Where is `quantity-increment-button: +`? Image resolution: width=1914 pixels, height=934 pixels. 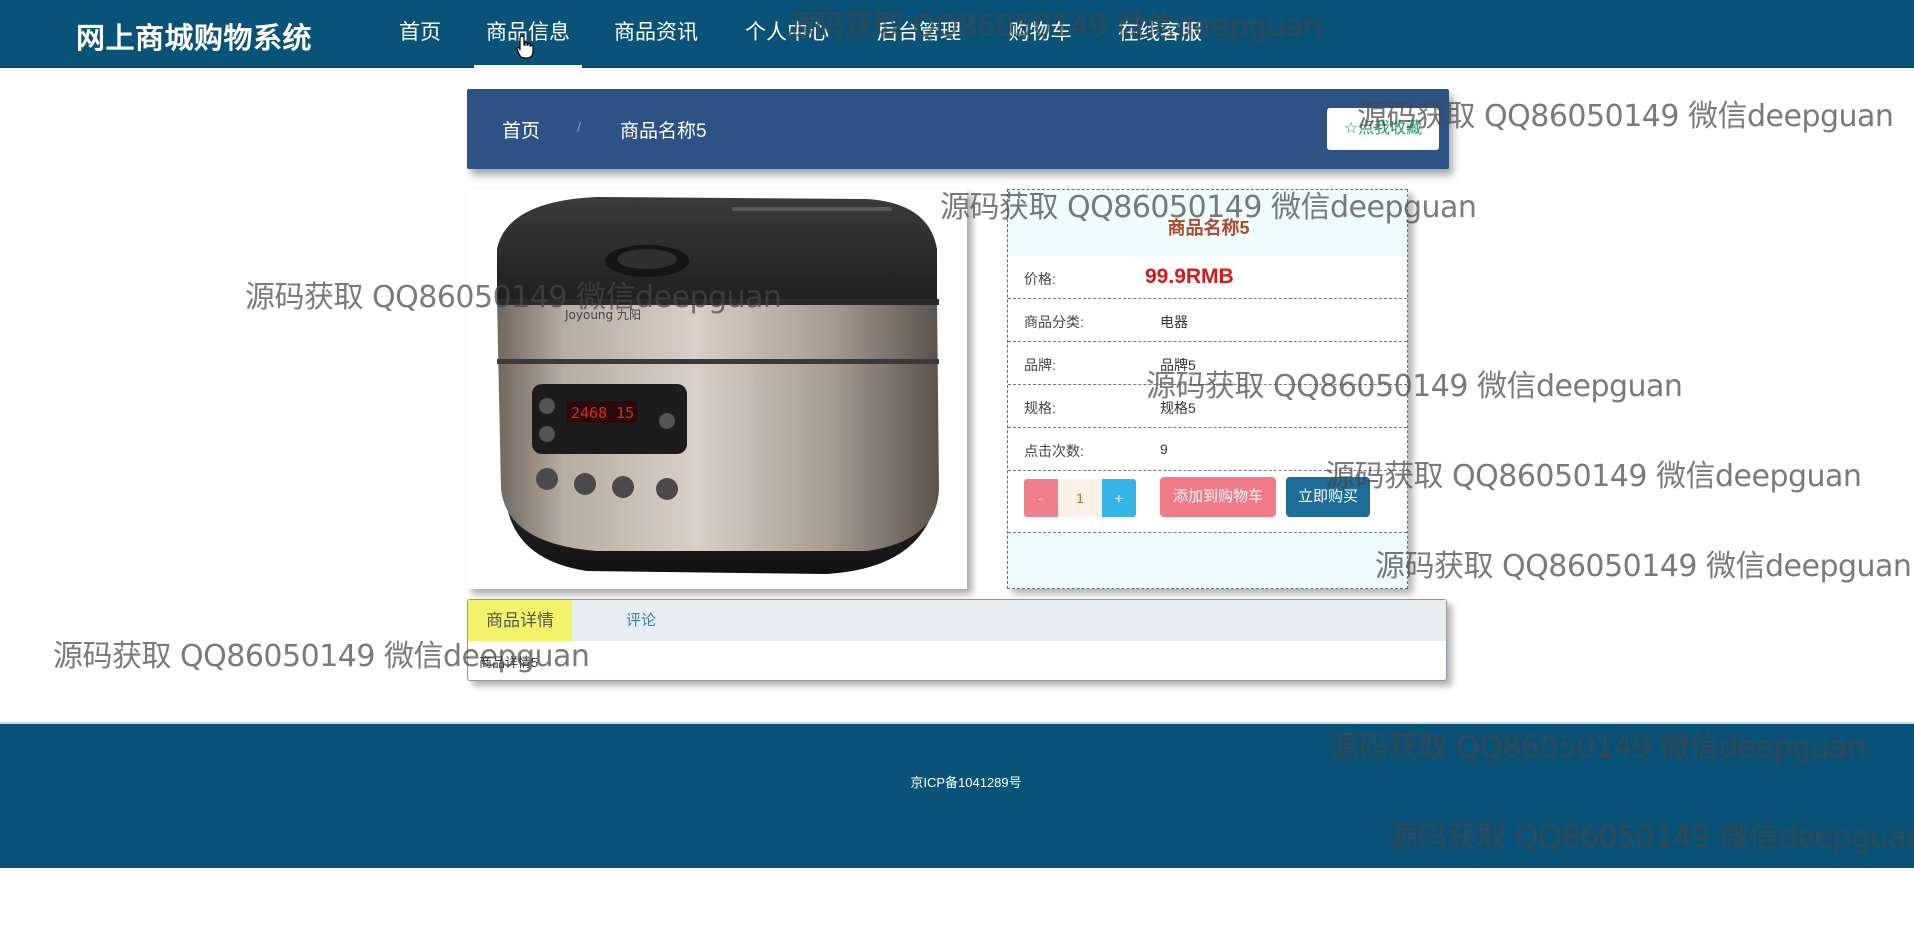 quantity-increment-button: + is located at coordinates (1119, 498).